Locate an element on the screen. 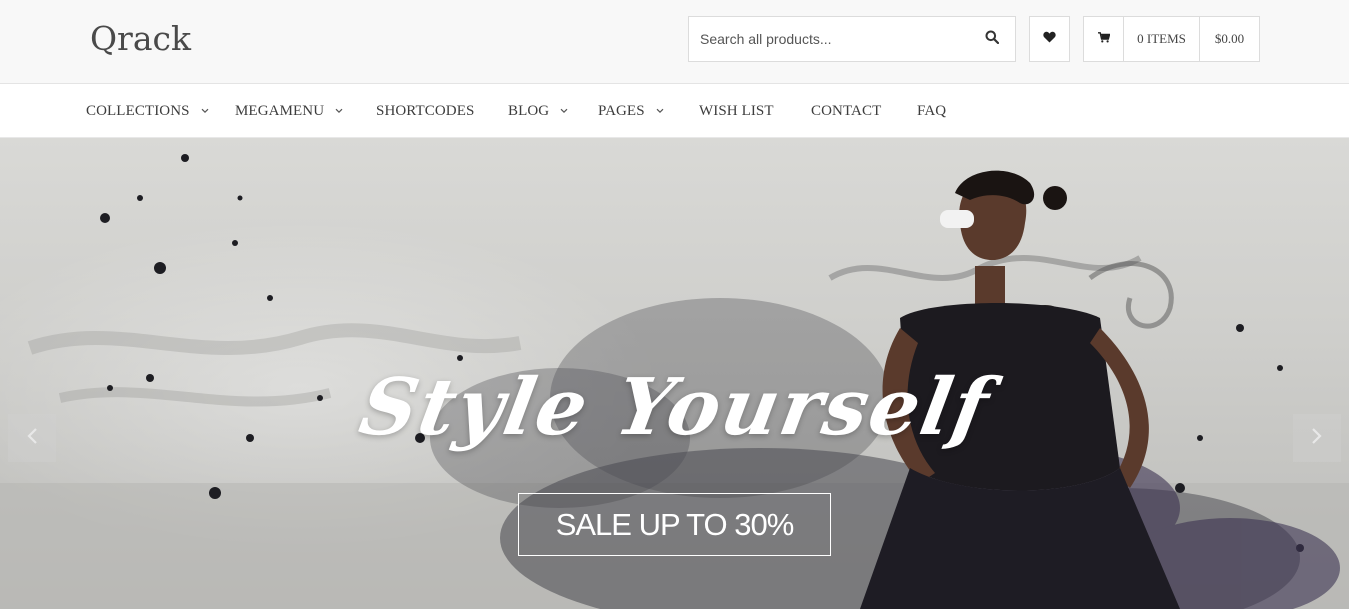 This screenshot has width=1349, height=609. nav-item-collections: COLLECTIONS is located at coordinates (147, 111).